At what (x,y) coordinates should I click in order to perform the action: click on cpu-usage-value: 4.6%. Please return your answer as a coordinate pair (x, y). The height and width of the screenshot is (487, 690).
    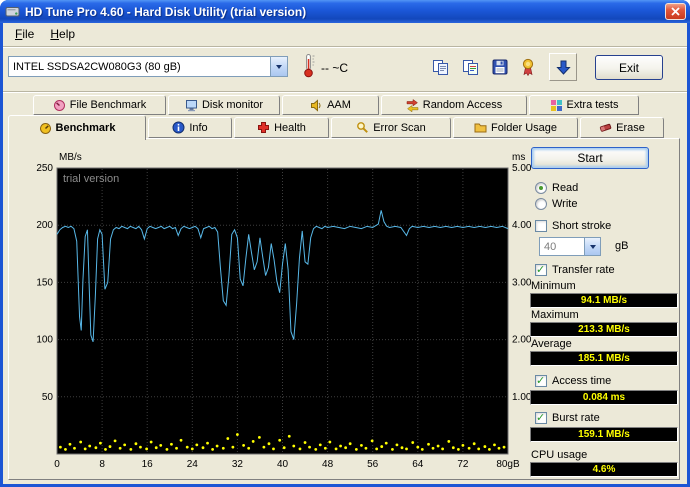
    Looking at the image, I should click on (604, 469).